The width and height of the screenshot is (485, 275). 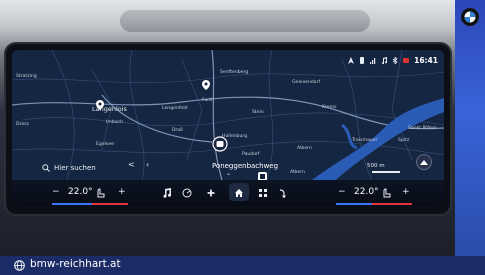 I want to click on navigation-arrow-icon, so click(x=351, y=60).